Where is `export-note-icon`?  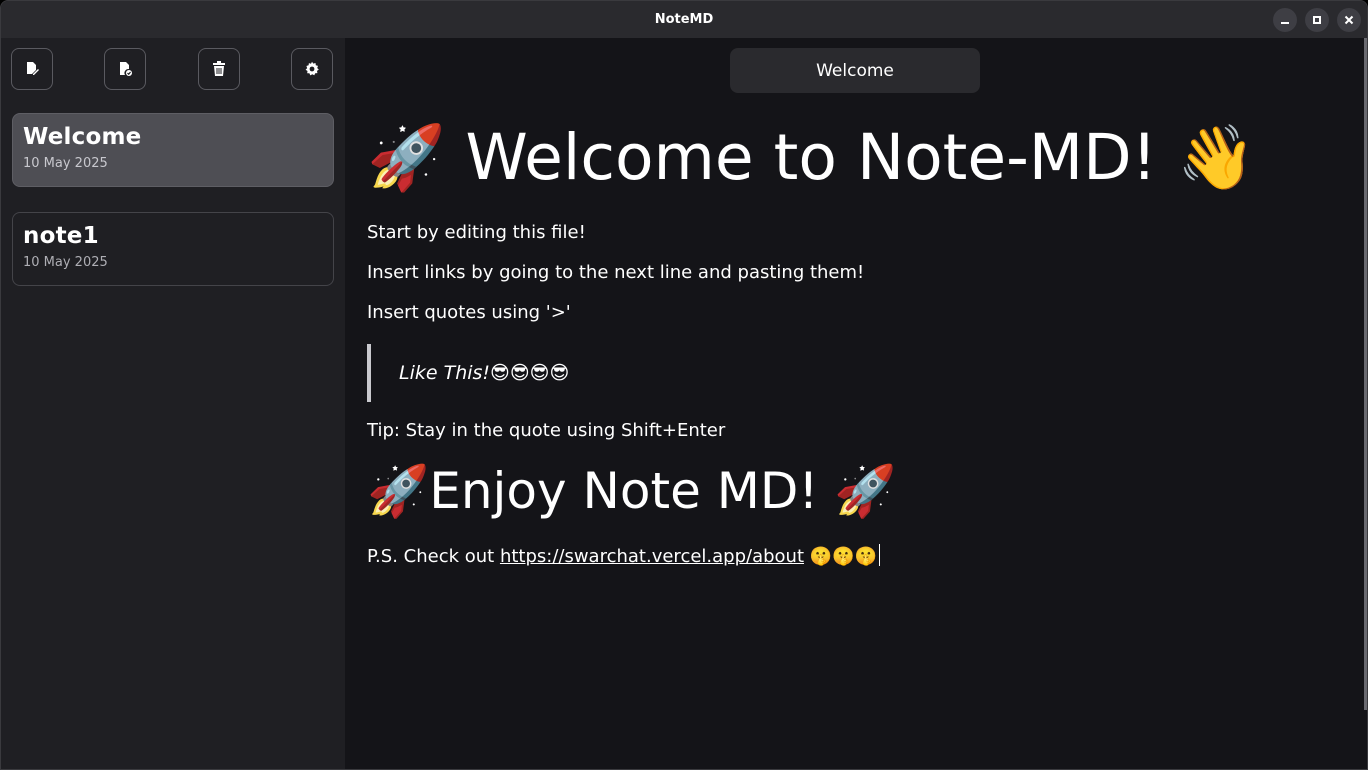 export-note-icon is located at coordinates (126, 69).